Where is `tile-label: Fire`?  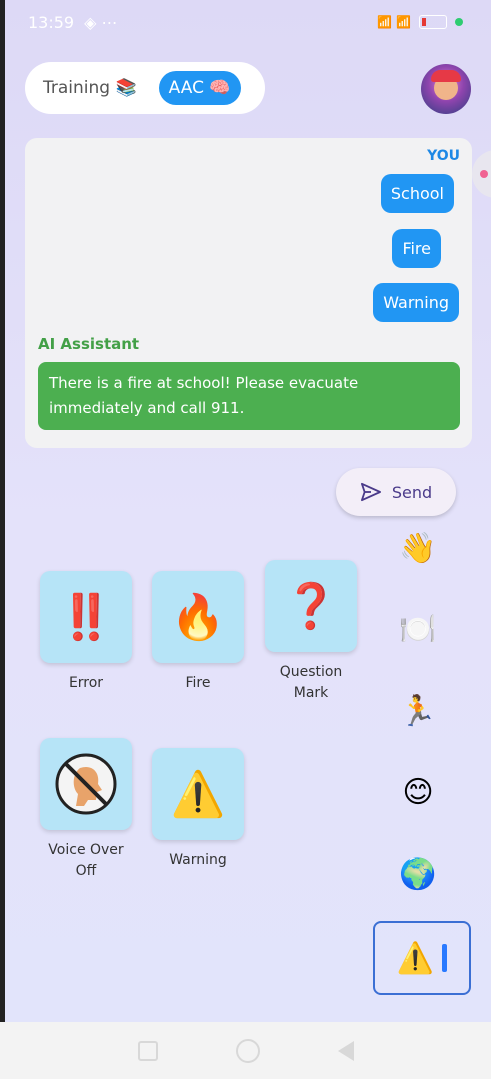 tile-label: Fire is located at coordinates (198, 683).